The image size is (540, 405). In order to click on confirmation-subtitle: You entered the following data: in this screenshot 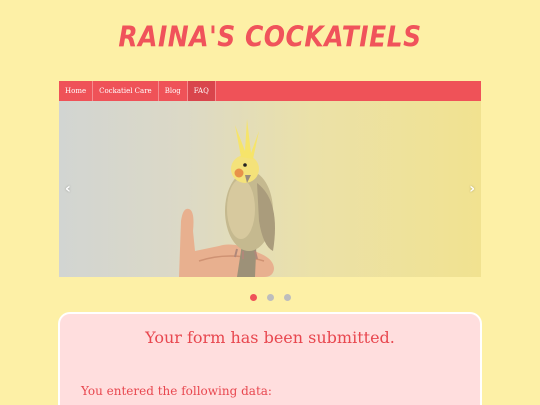, I will do `click(176, 391)`.